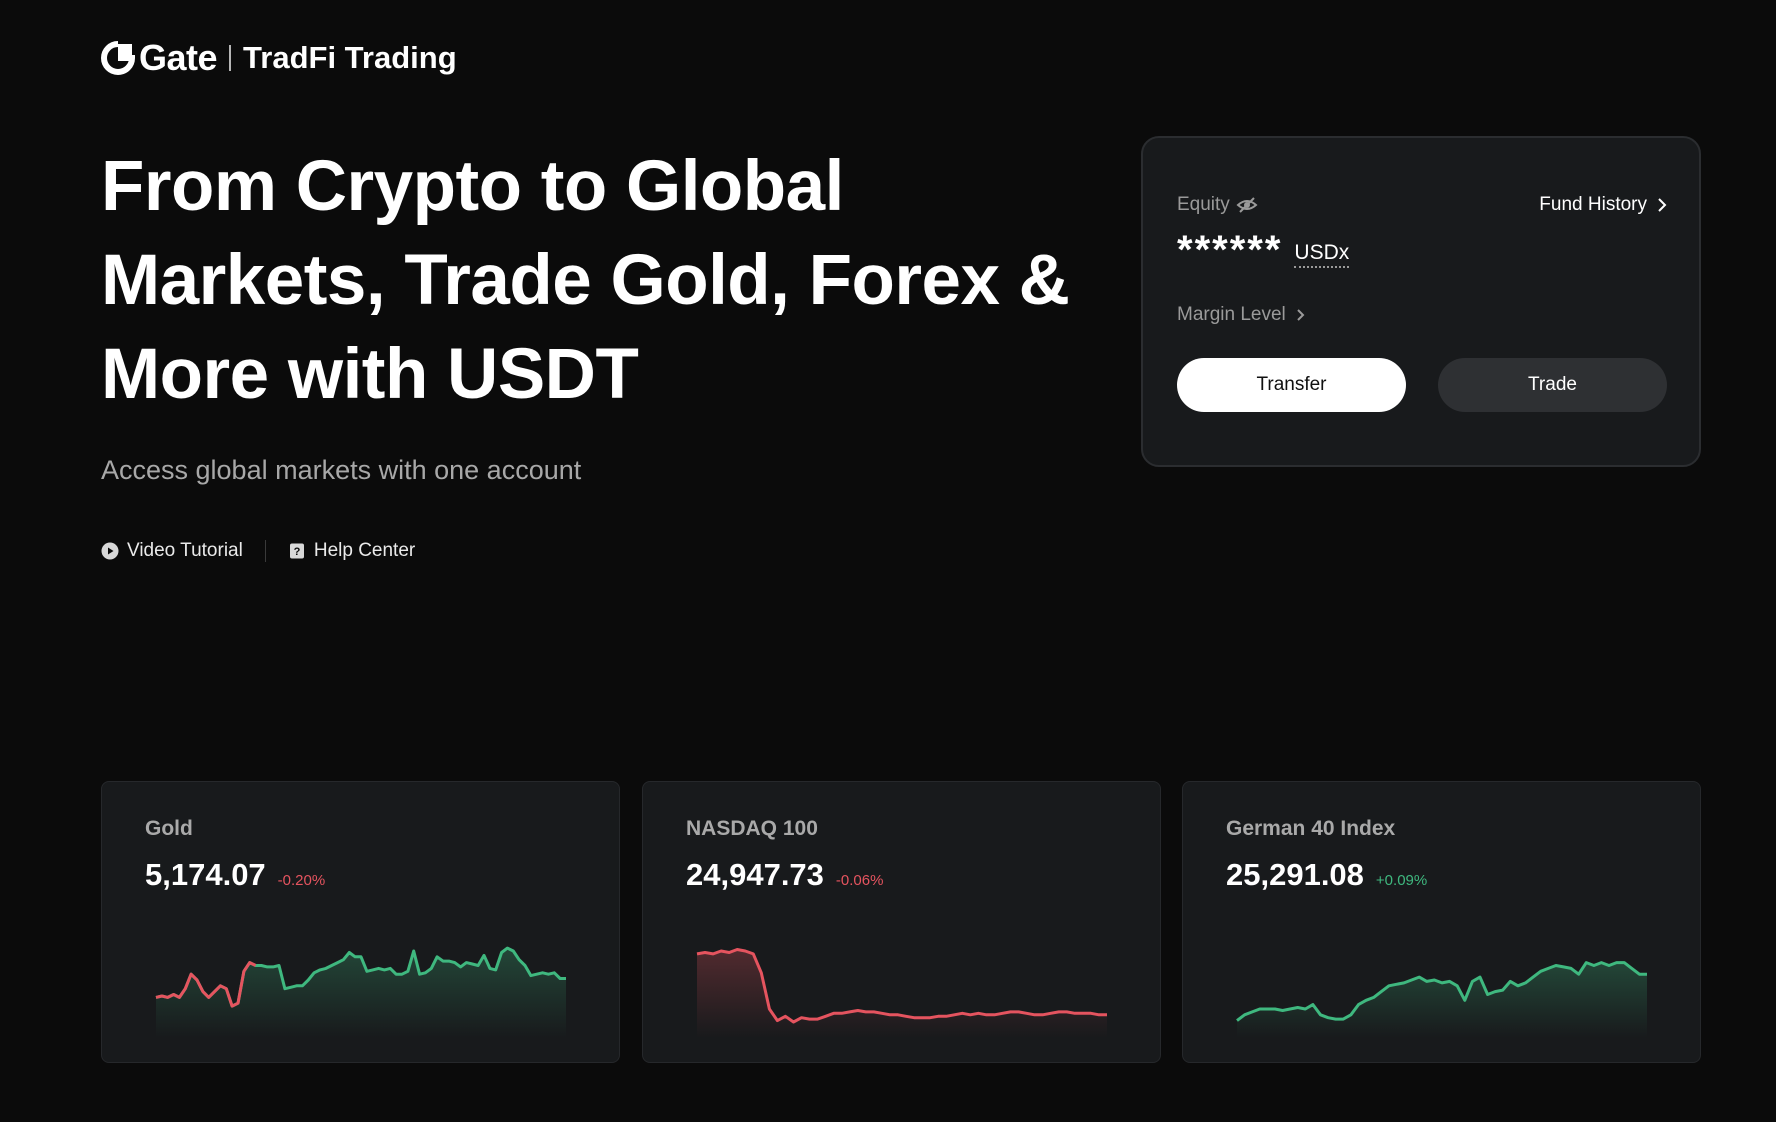 The width and height of the screenshot is (1776, 1122). Describe the element at coordinates (169, 828) in the screenshot. I see `market-name: Gold` at that location.